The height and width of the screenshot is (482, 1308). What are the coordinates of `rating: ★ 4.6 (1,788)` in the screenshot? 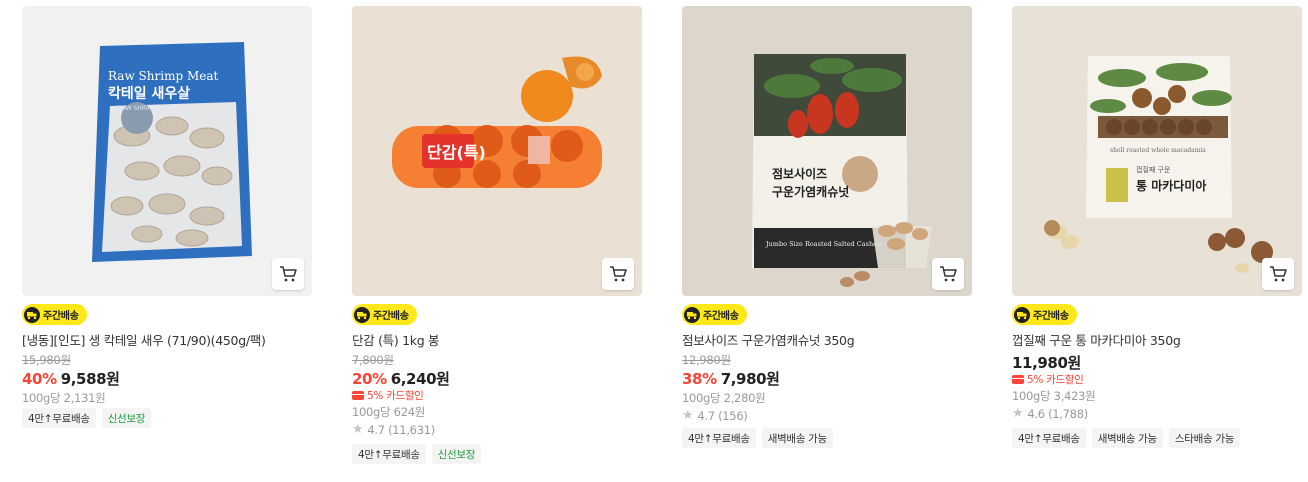 It's located at (1050, 413).